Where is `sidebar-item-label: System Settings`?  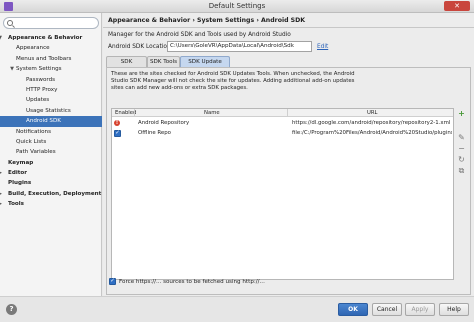 sidebar-item-label: System Settings is located at coordinates (39, 69).